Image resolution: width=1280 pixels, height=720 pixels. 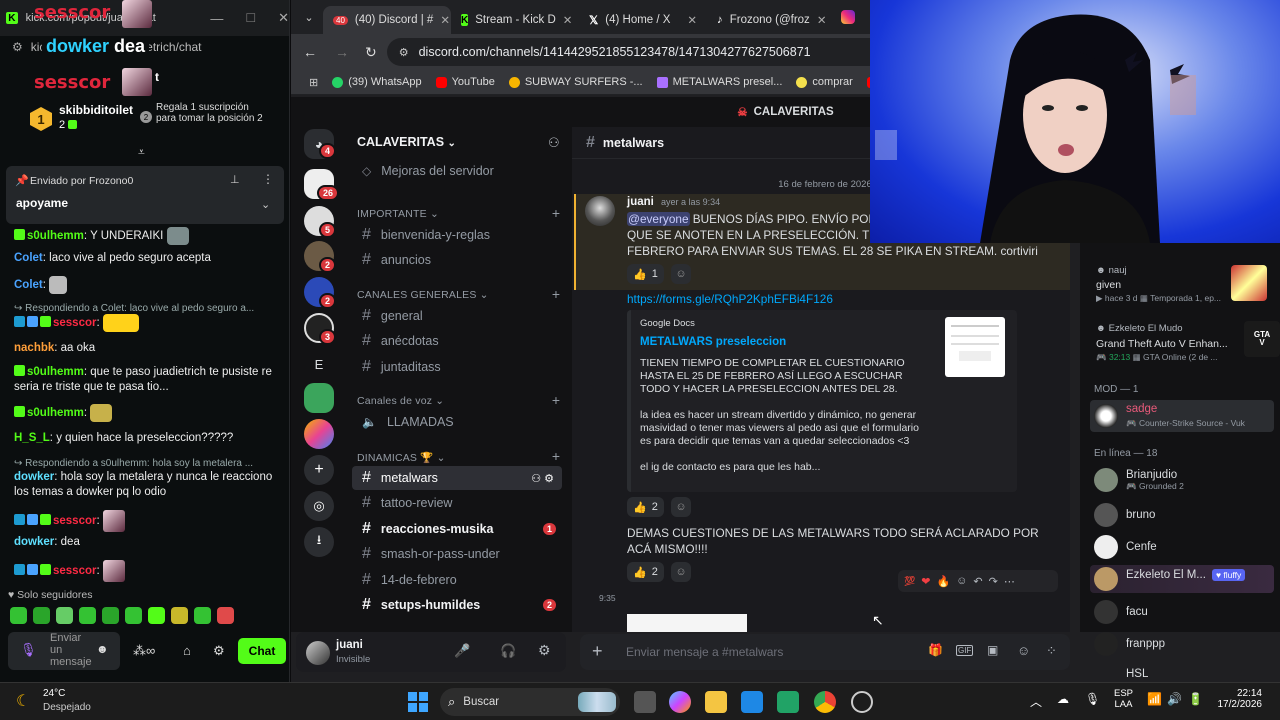 What do you see at coordinates (730, 299) in the screenshot?
I see `form-link: https://forms.gle/RQhP2KphEFBi4F126` at bounding box center [730, 299].